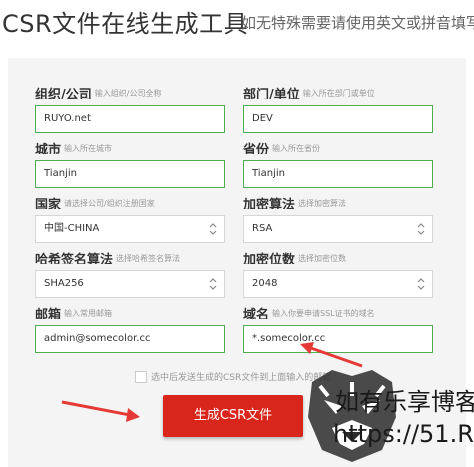 The image size is (474, 467). I want to click on hash-hint: 选择哈希签名算法, so click(148, 258).